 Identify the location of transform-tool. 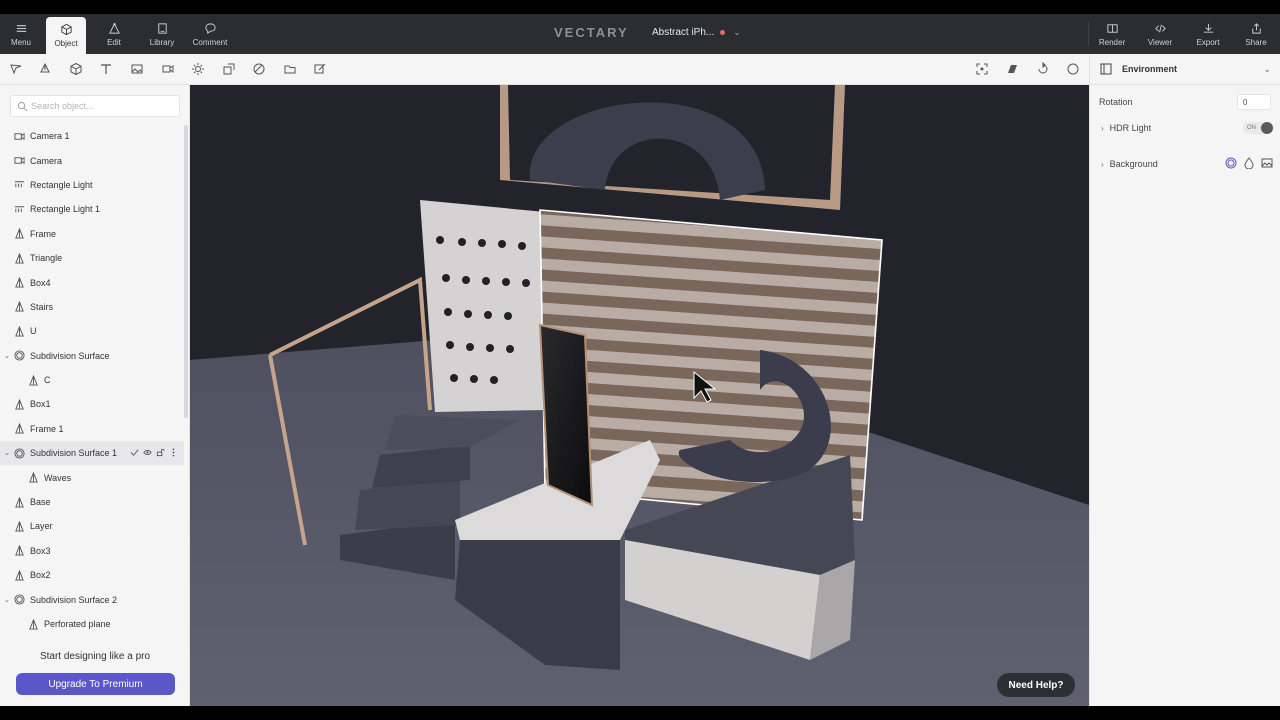
(229, 69).